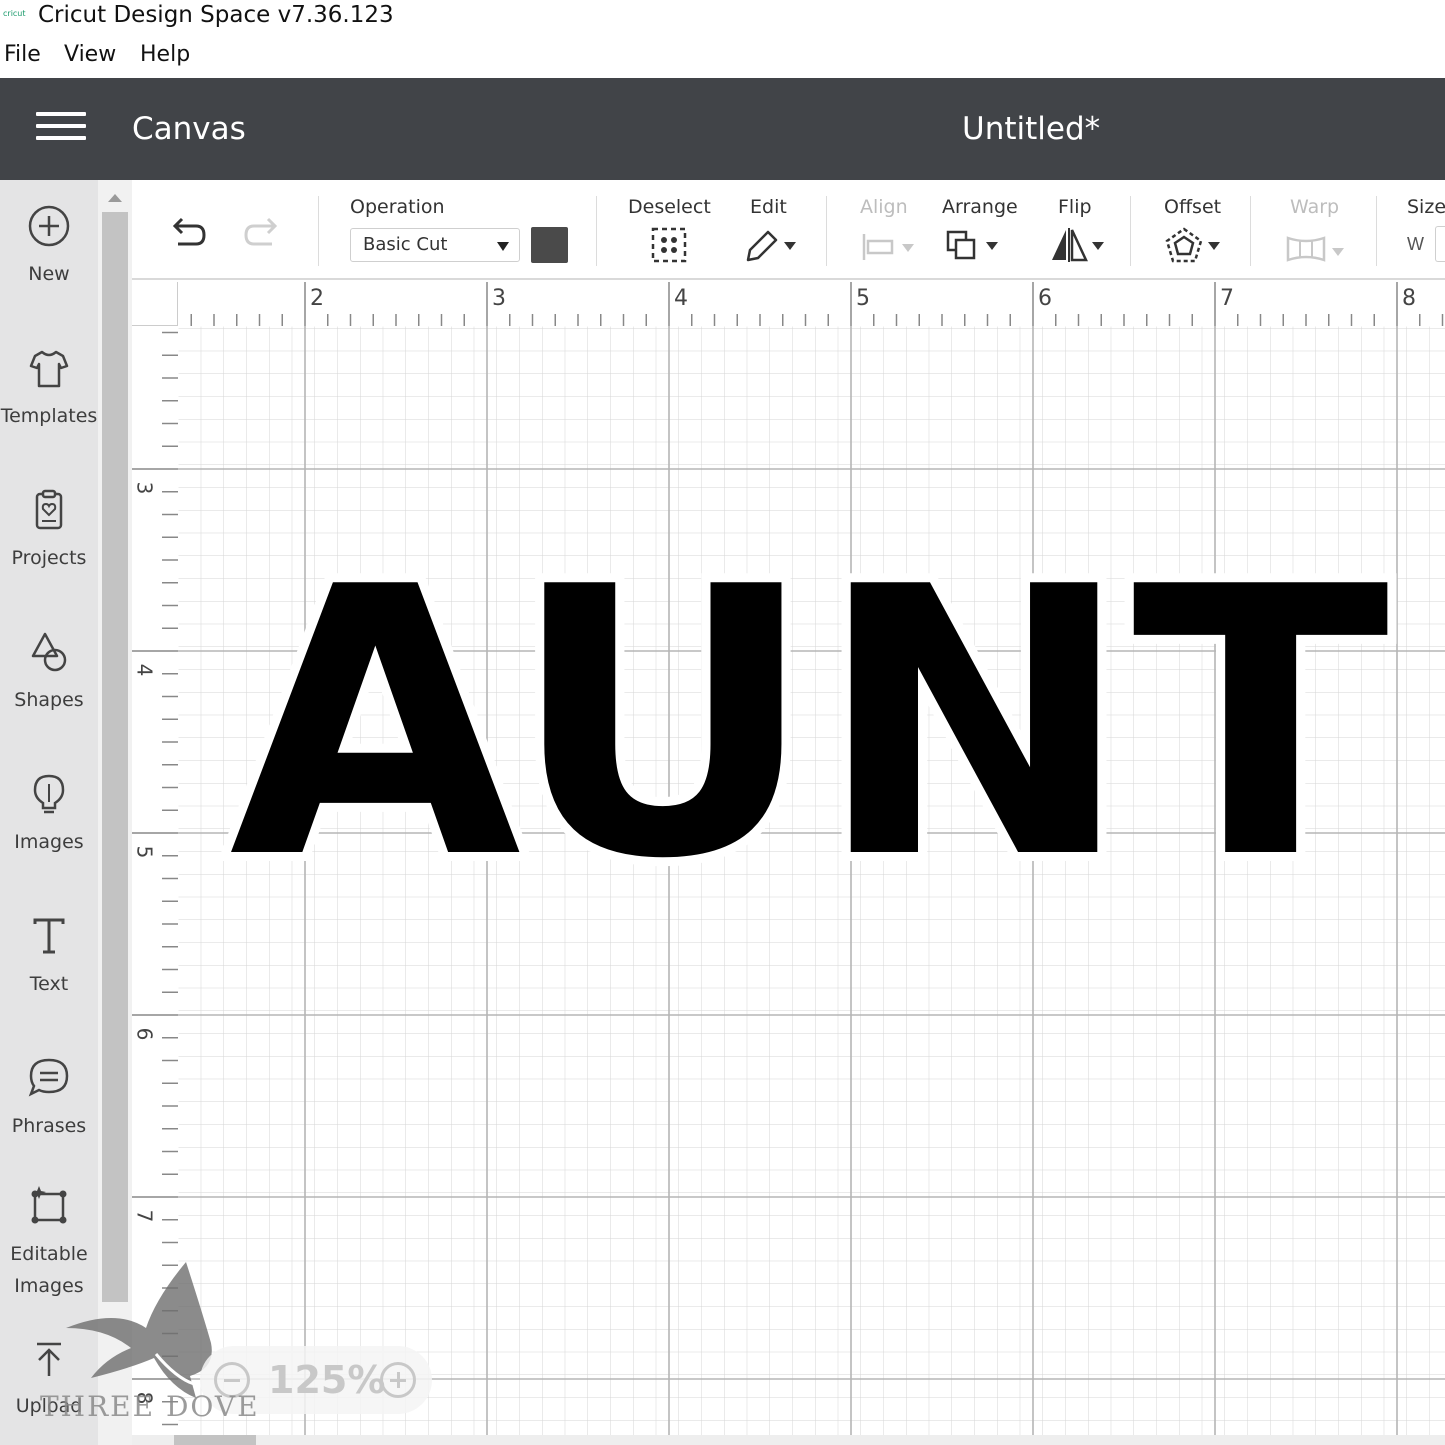  What do you see at coordinates (49, 794) in the screenshot?
I see `lightbulb-icon` at bounding box center [49, 794].